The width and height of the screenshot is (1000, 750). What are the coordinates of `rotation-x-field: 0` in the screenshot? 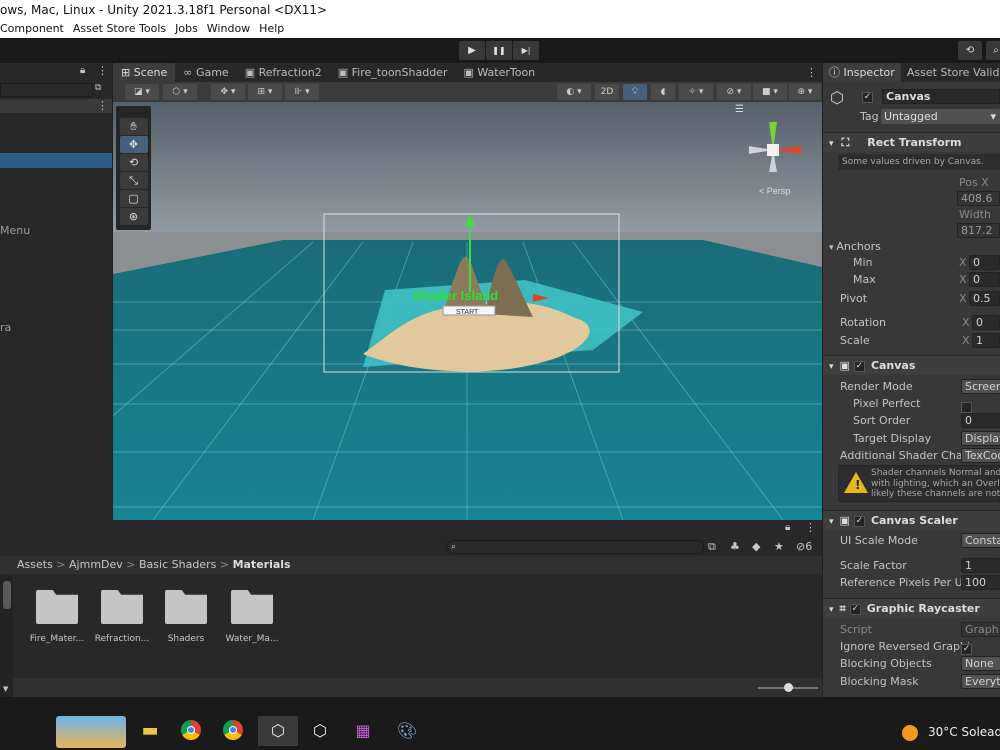 It's located at (986, 322).